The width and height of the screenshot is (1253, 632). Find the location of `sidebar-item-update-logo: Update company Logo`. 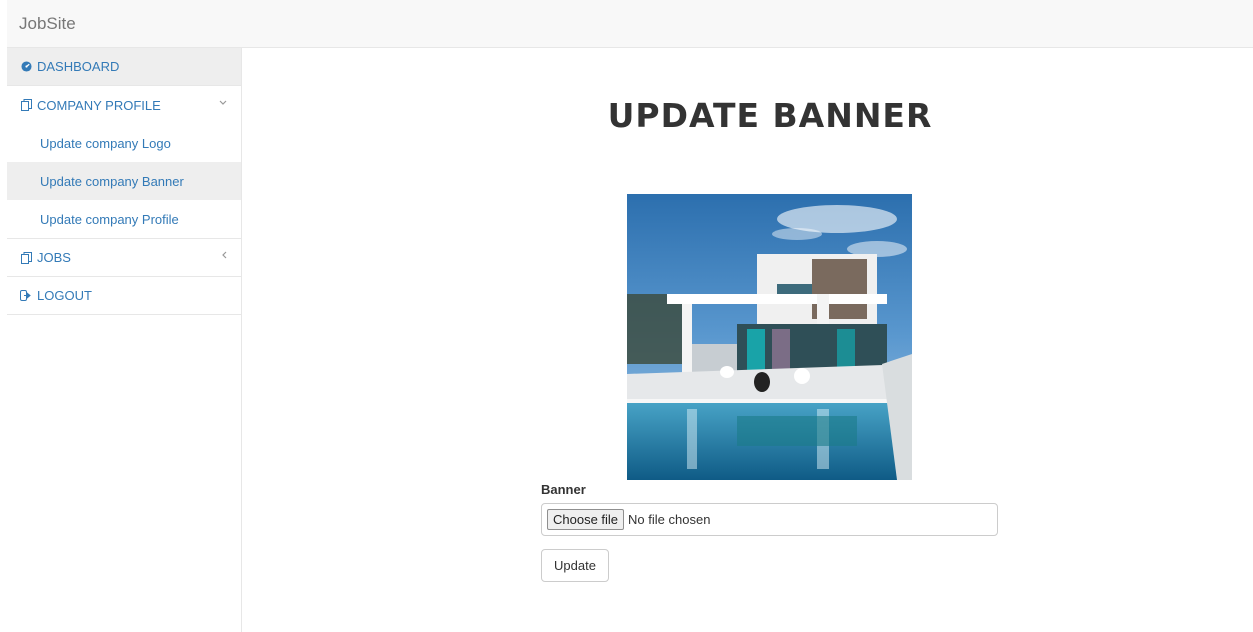

sidebar-item-update-logo: Update company Logo is located at coordinates (124, 143).